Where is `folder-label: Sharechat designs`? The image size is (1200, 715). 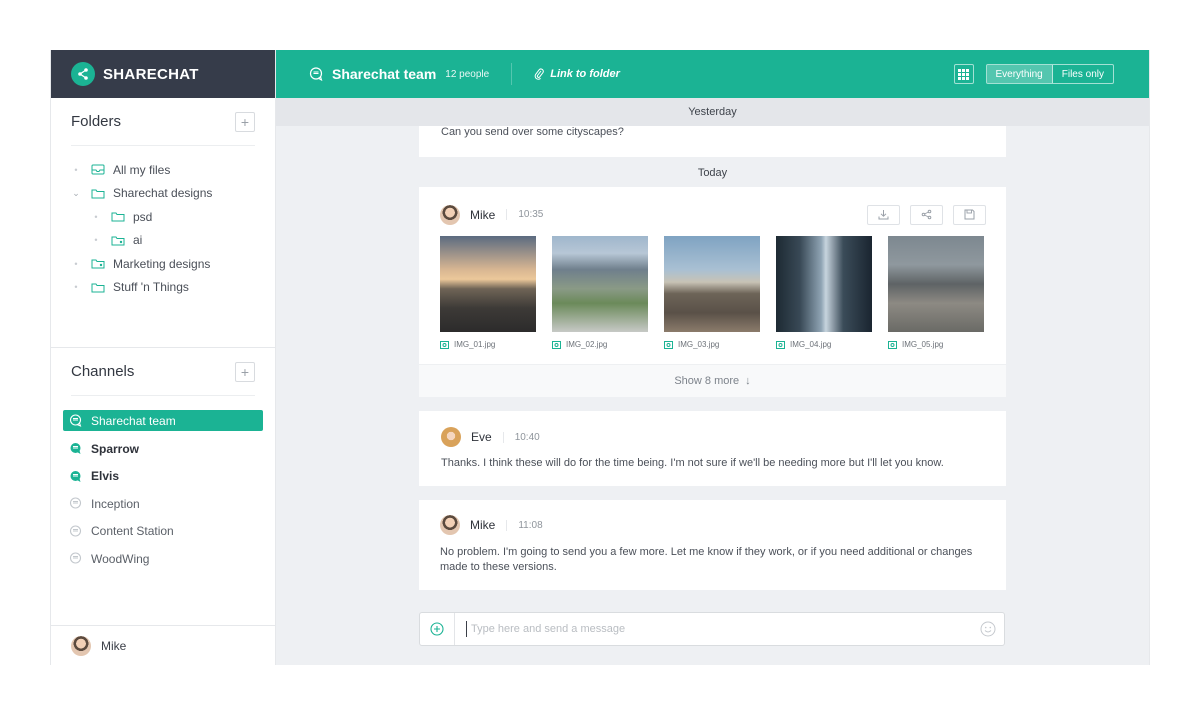
folder-label: Sharechat designs is located at coordinates (163, 193).